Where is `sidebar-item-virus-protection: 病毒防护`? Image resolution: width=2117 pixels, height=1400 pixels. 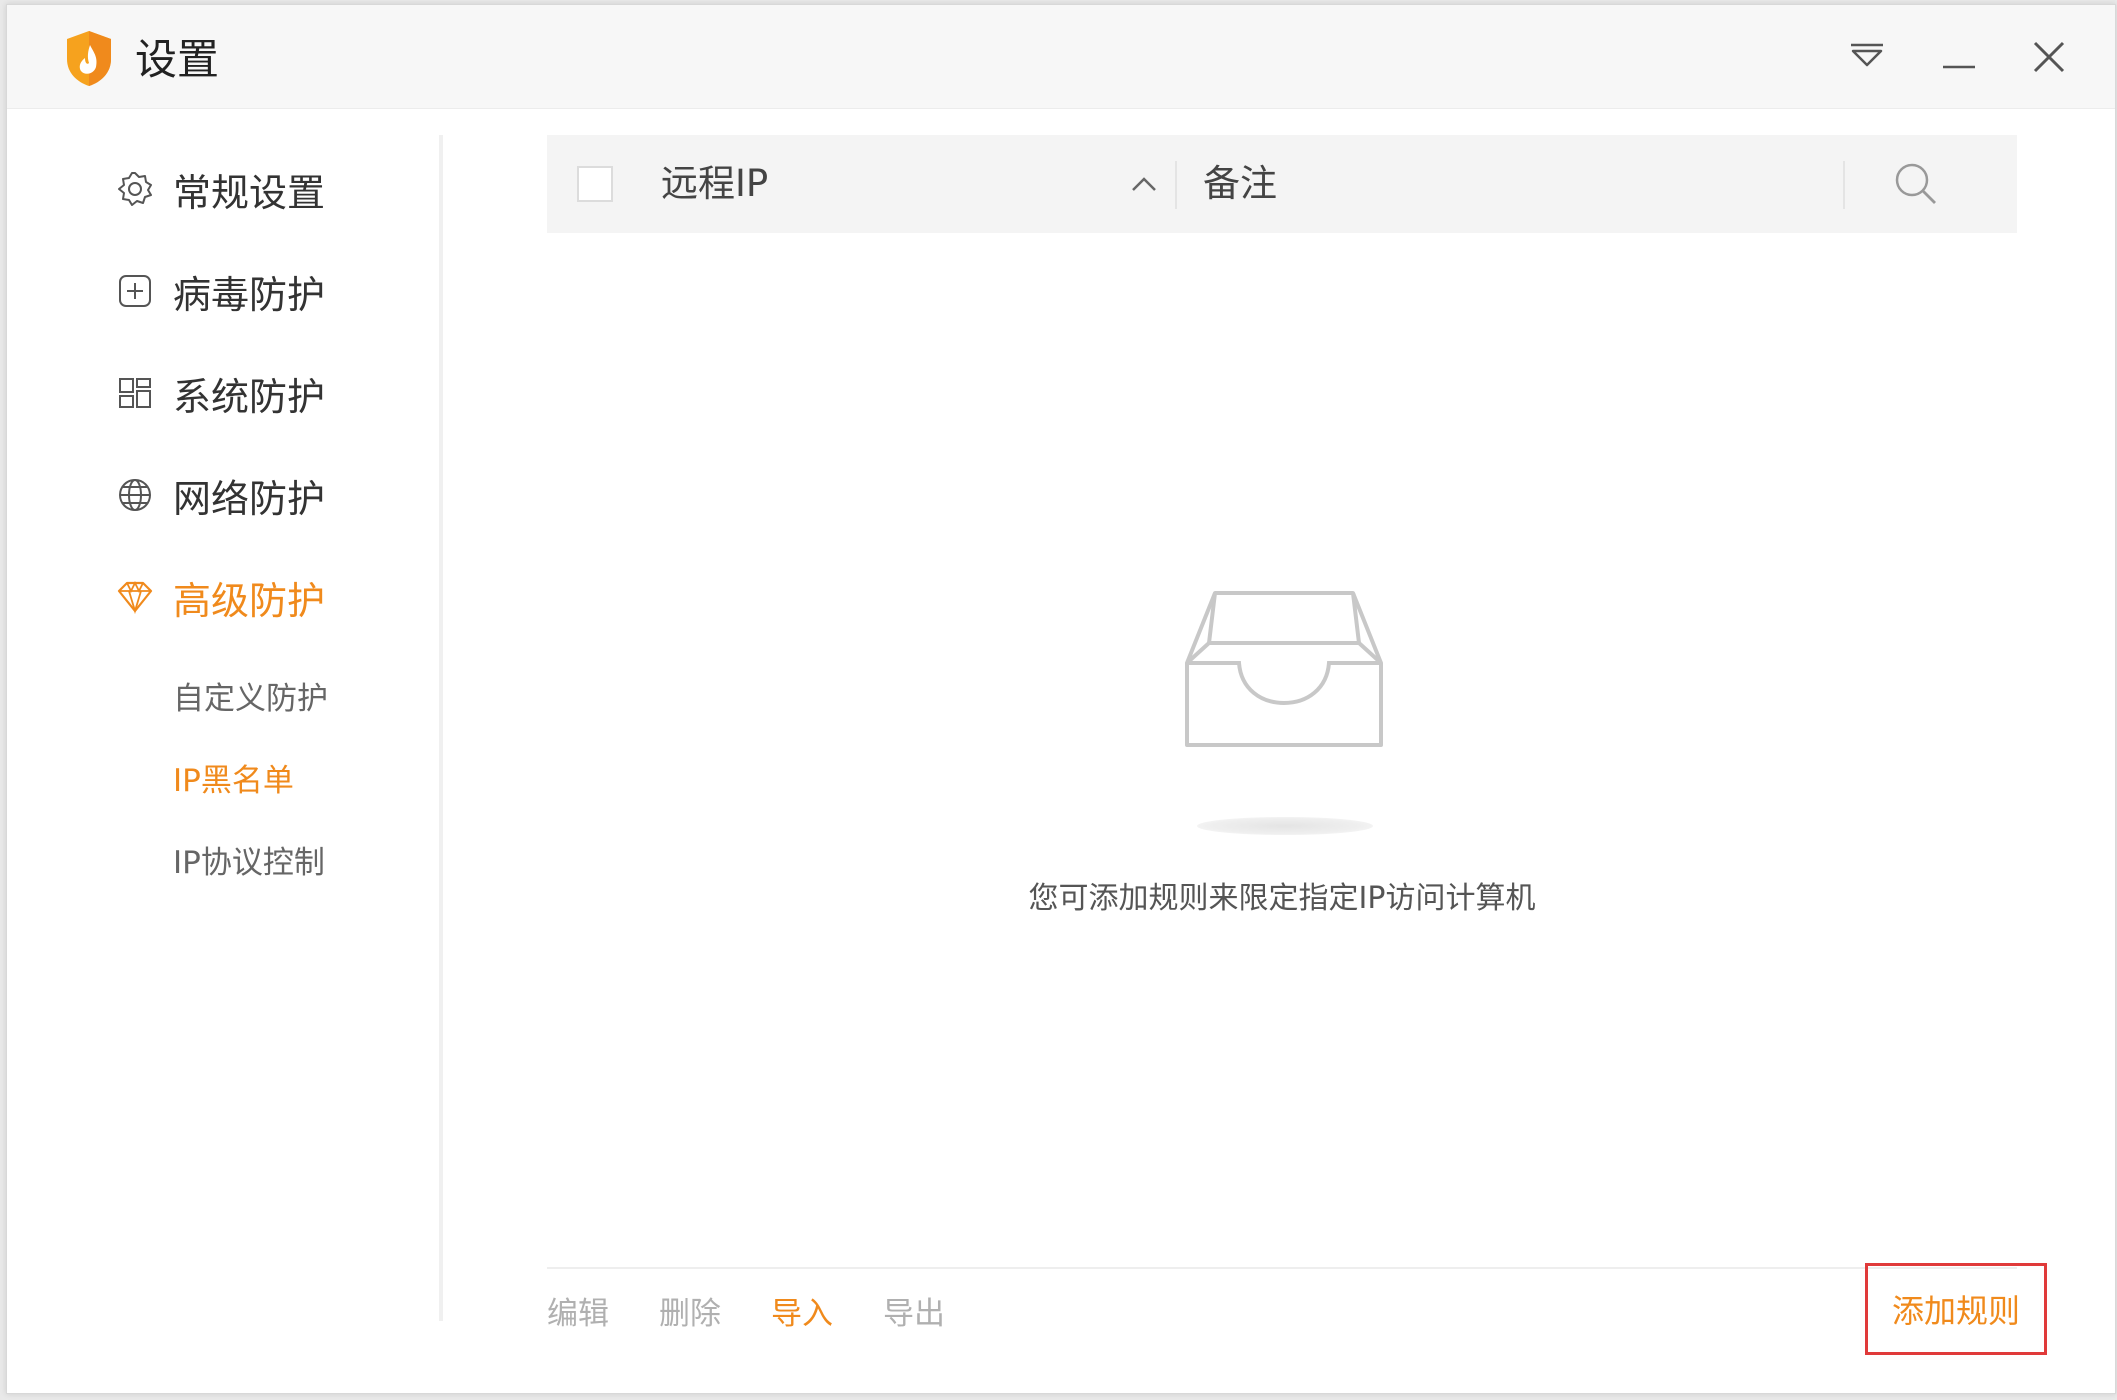
sidebar-item-virus-protection: 病毒防护 is located at coordinates (220, 291).